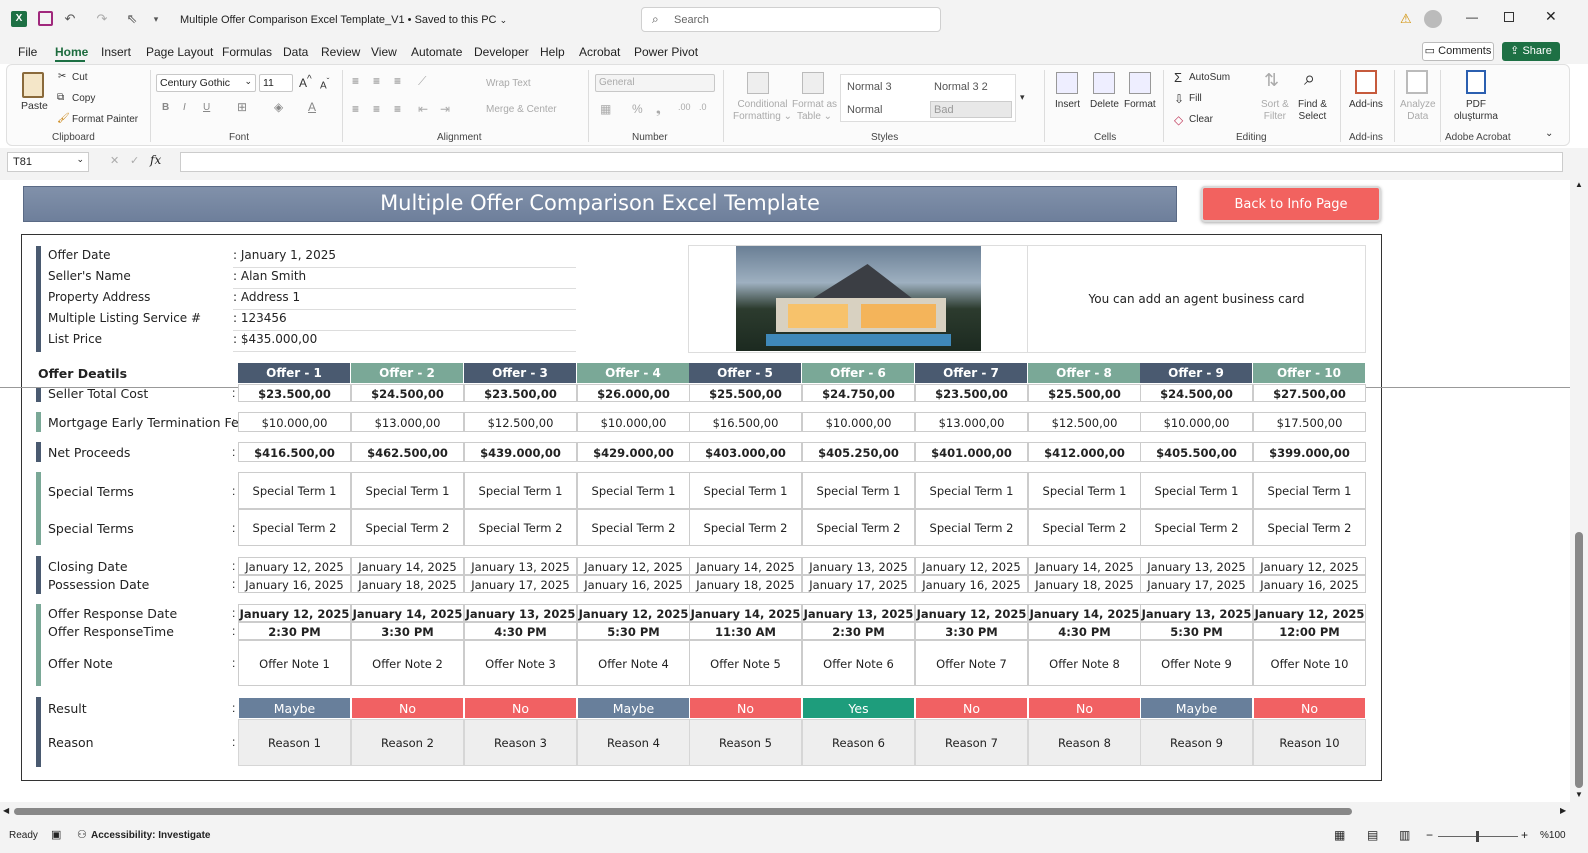 The image size is (1588, 853). Describe the element at coordinates (294, 742) in the screenshot. I see `reason-cell: Reason 1` at that location.